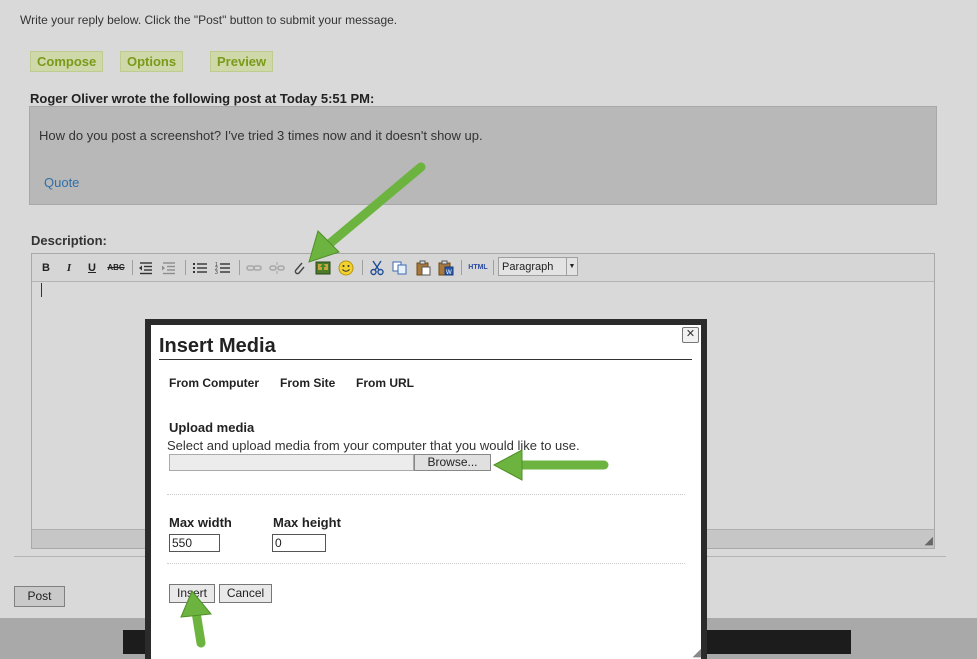 This screenshot has height=659, width=977. I want to click on tab-preview: Preview, so click(242, 61).